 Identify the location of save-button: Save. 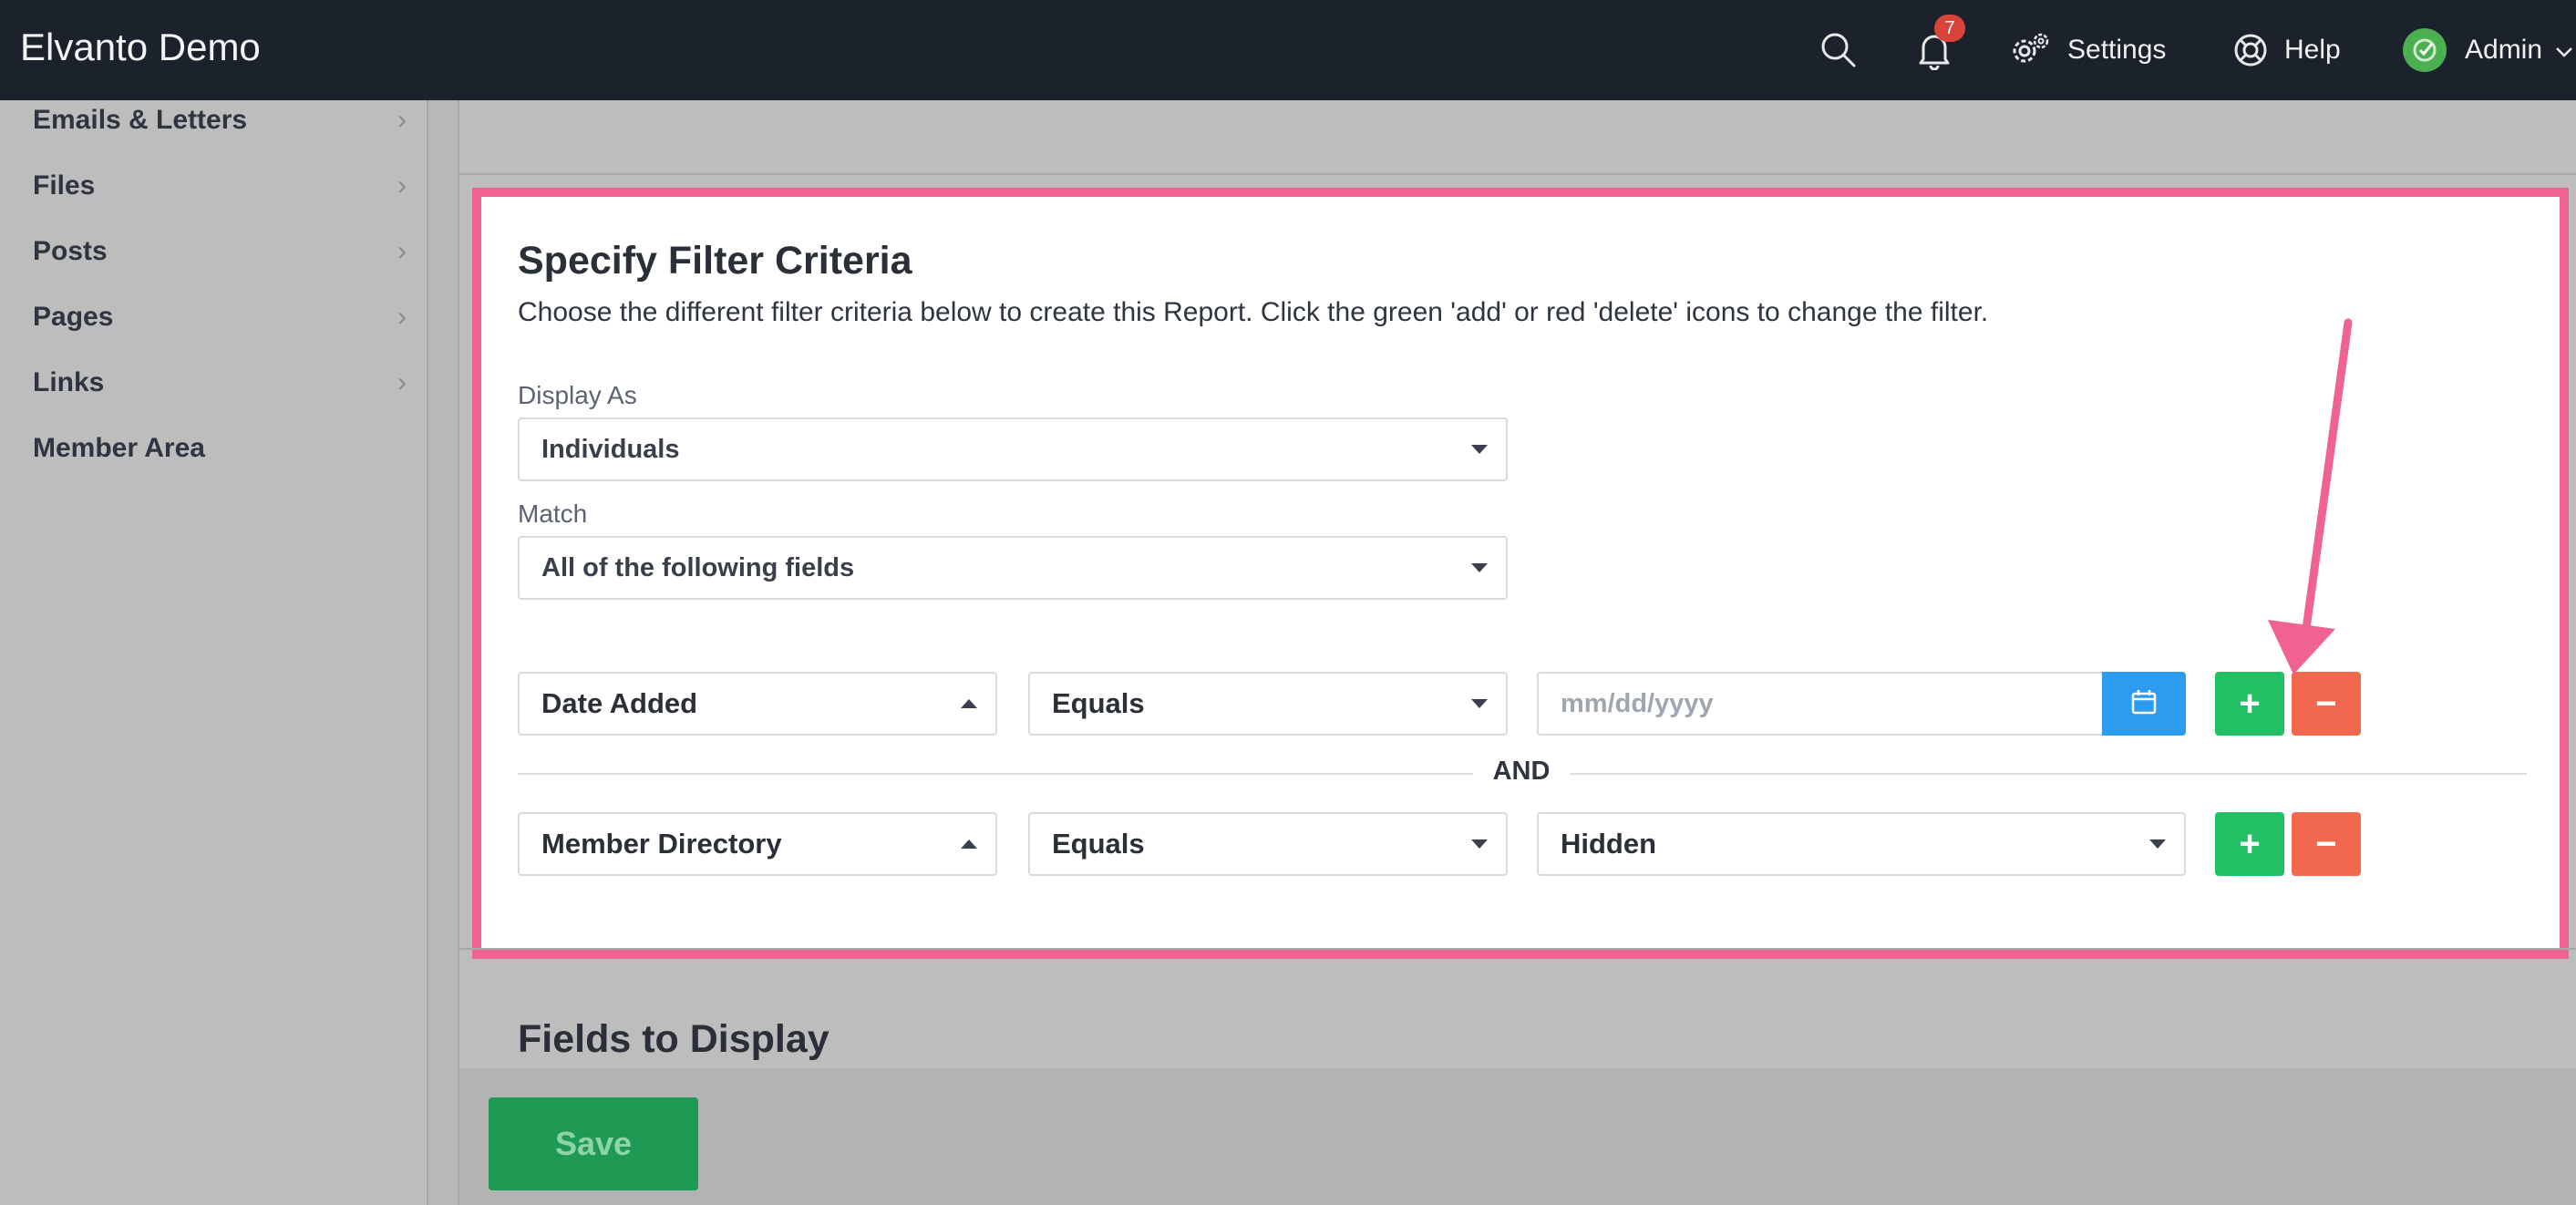
(593, 1144).